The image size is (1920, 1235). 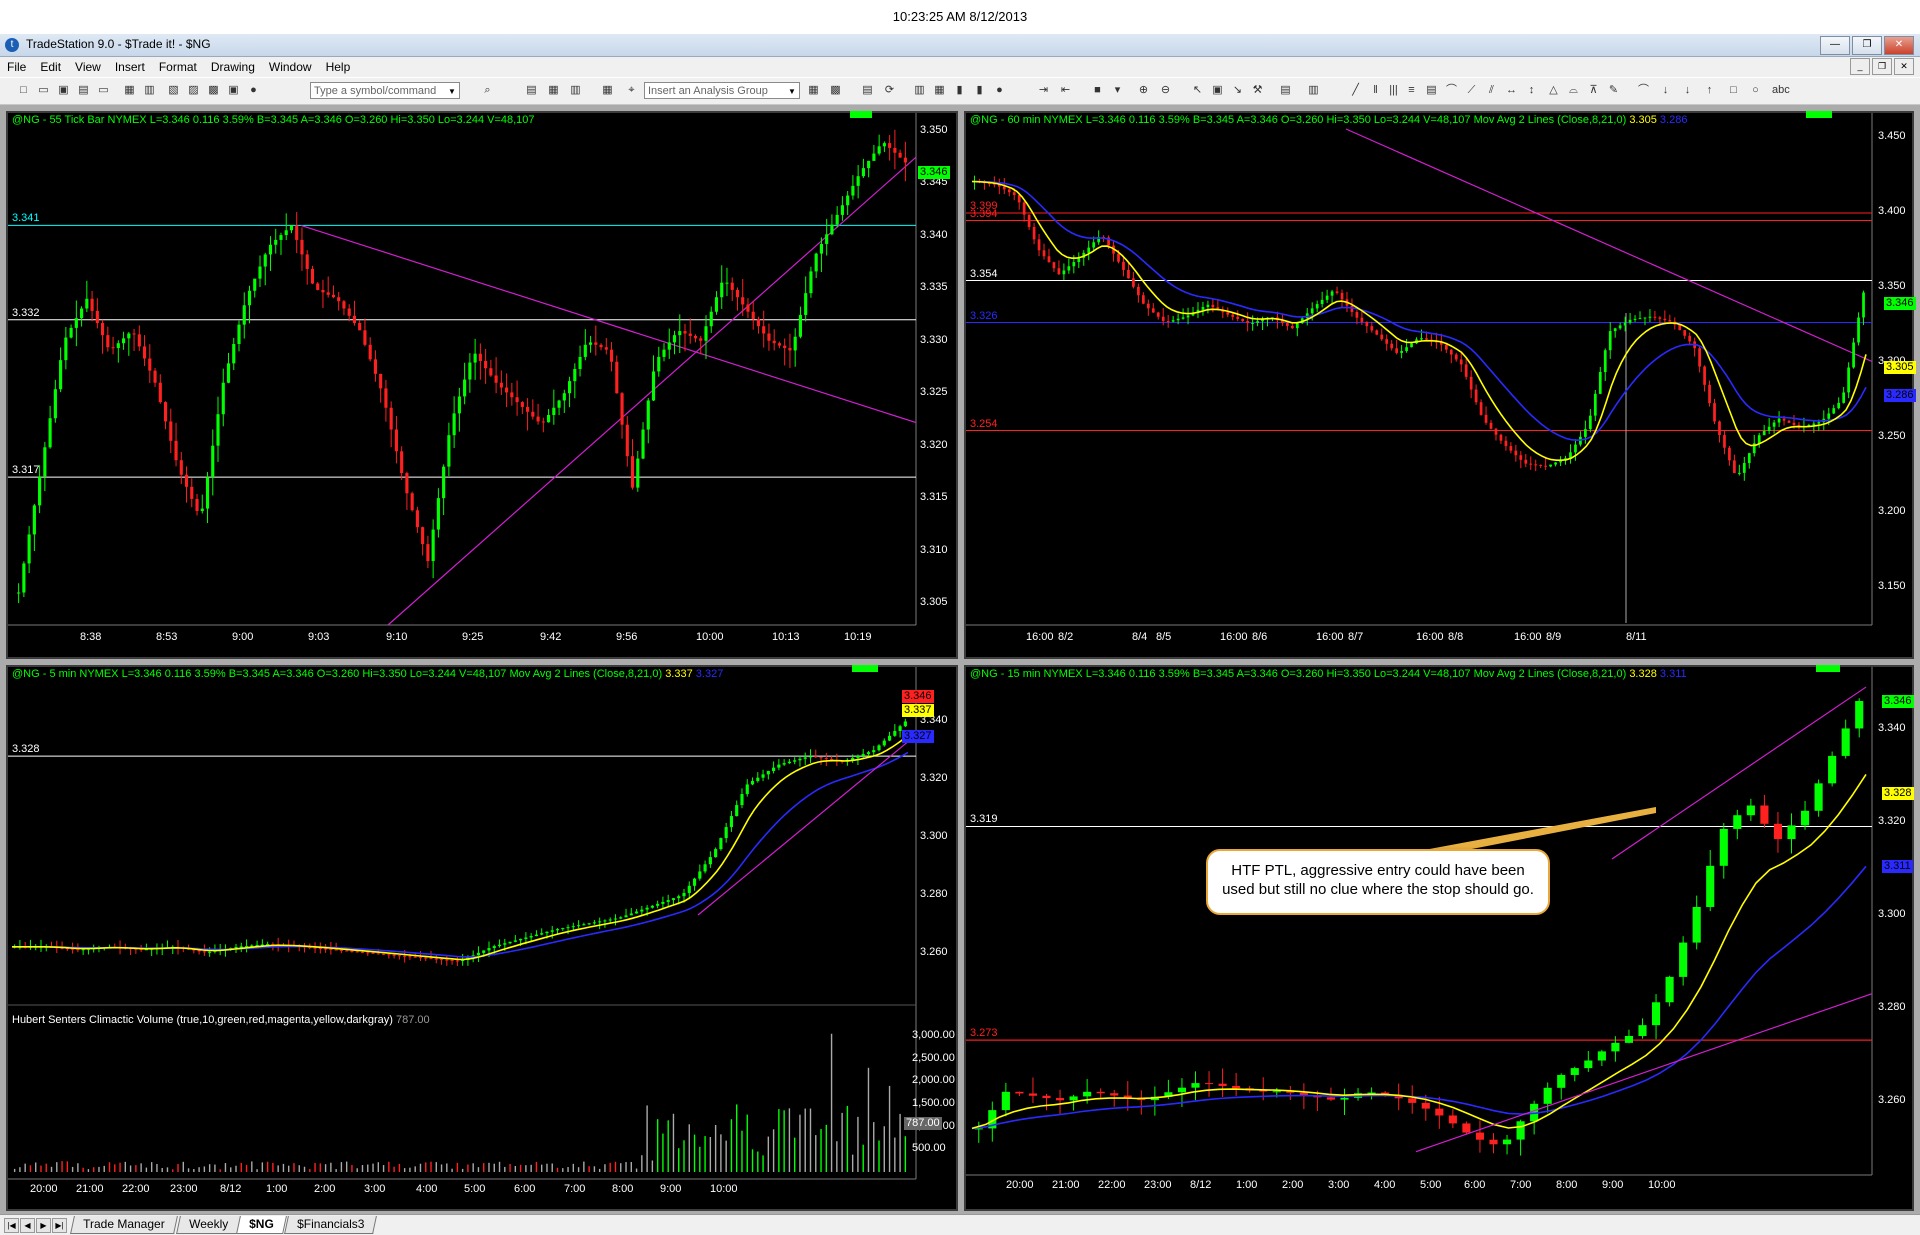 I want to click on vertical-line-icon: ‖, so click(x=1375, y=90).